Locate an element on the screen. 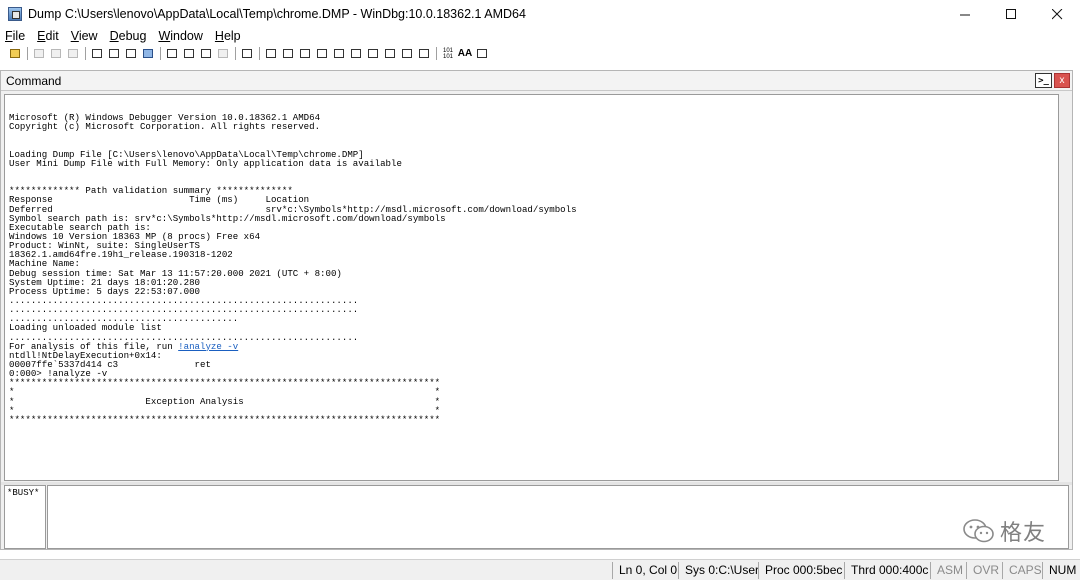  cut-icon is located at coordinates (39, 53).